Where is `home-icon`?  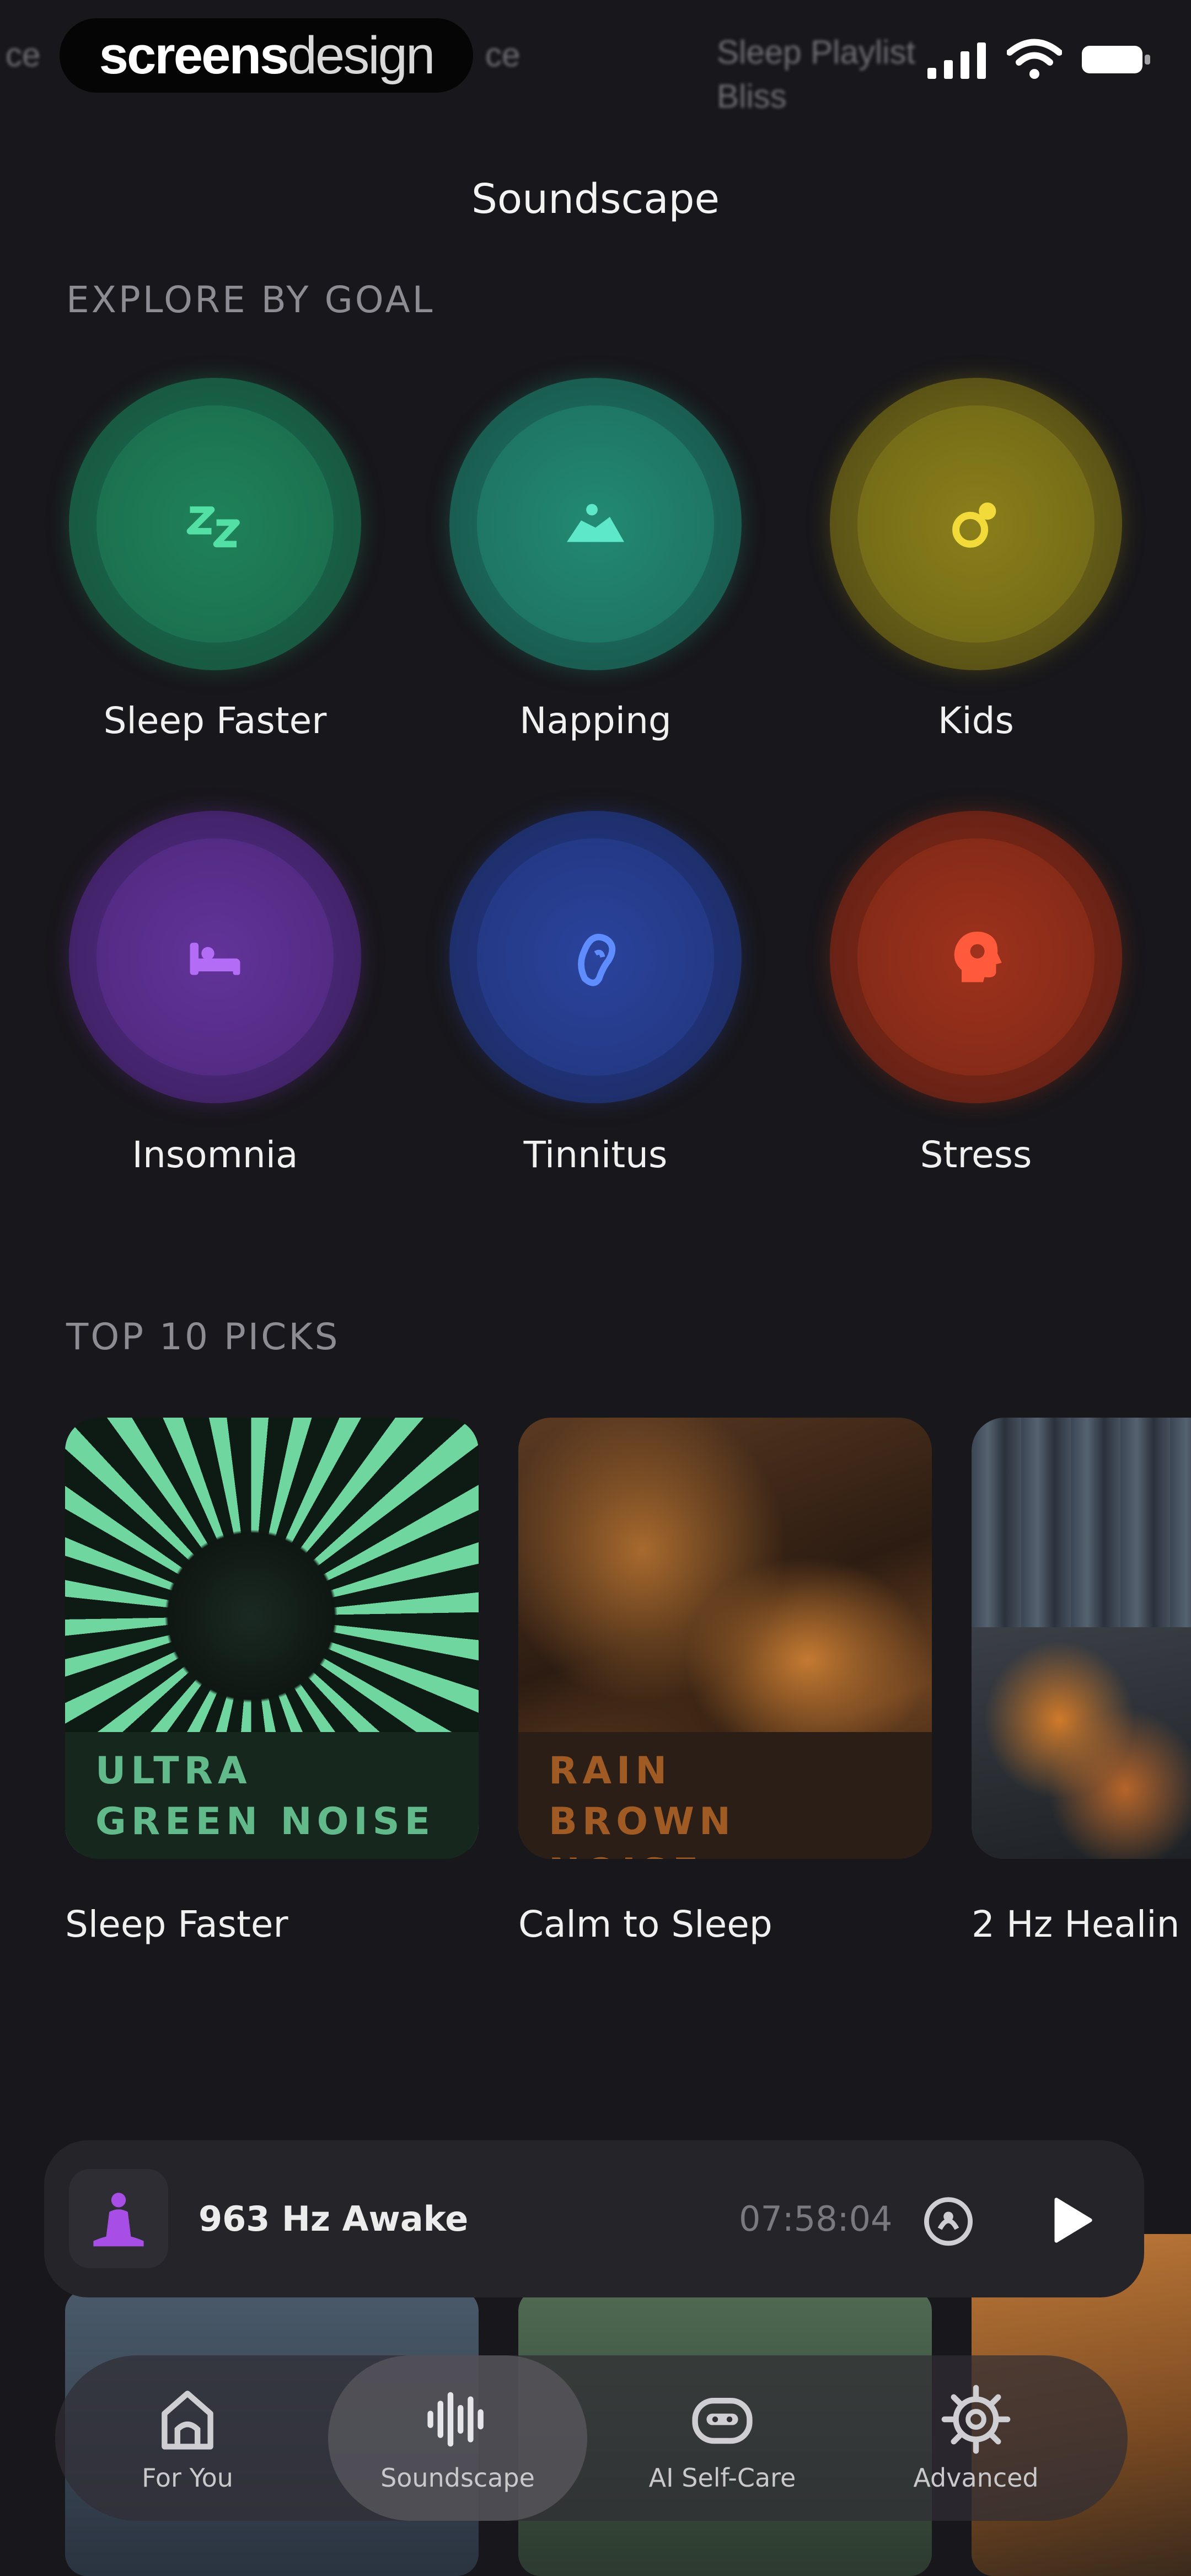
home-icon is located at coordinates (187, 2420).